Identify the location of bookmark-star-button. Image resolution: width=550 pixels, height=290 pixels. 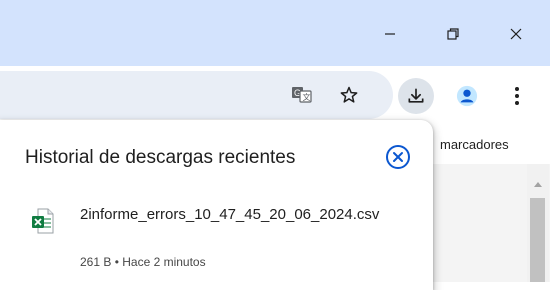
(349, 95).